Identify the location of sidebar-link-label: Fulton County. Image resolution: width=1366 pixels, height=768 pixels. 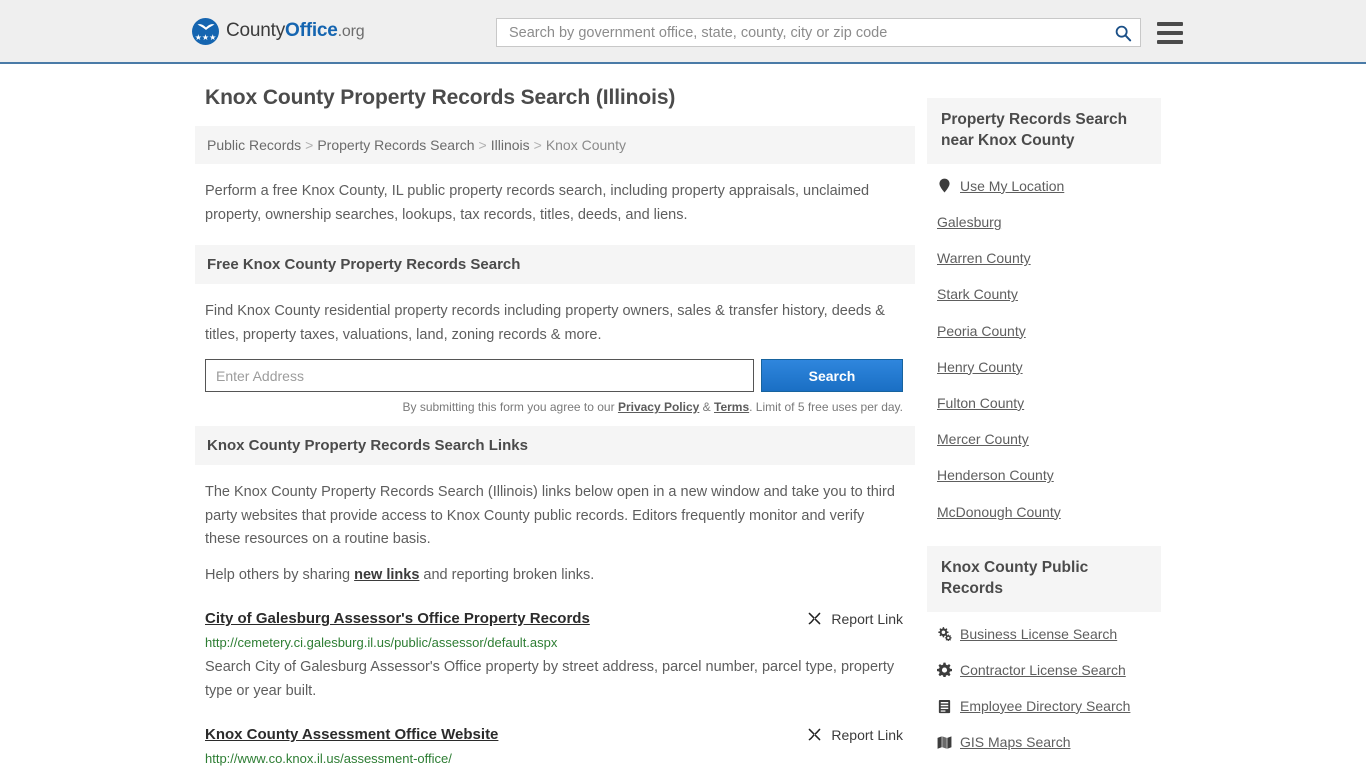
(980, 403).